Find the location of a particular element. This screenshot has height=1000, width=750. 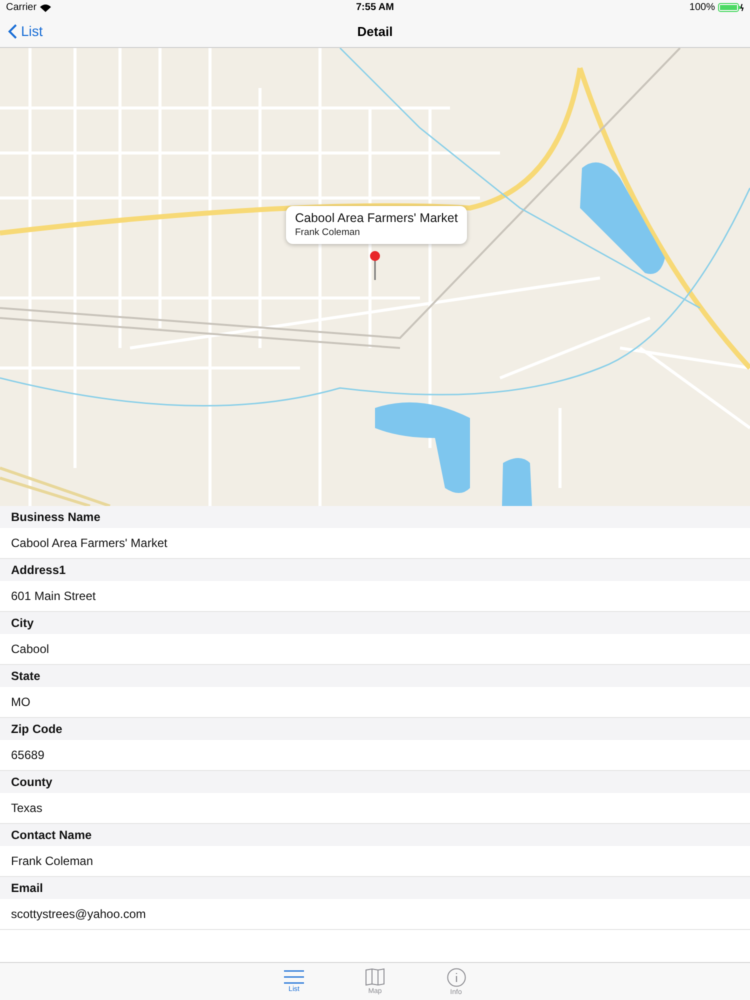

field-label: County is located at coordinates (375, 782).